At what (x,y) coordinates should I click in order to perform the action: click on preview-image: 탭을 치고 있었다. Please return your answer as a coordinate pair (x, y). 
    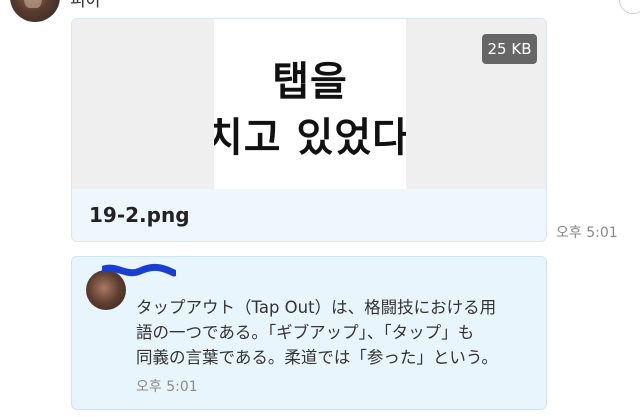
    Looking at the image, I should click on (310, 104).